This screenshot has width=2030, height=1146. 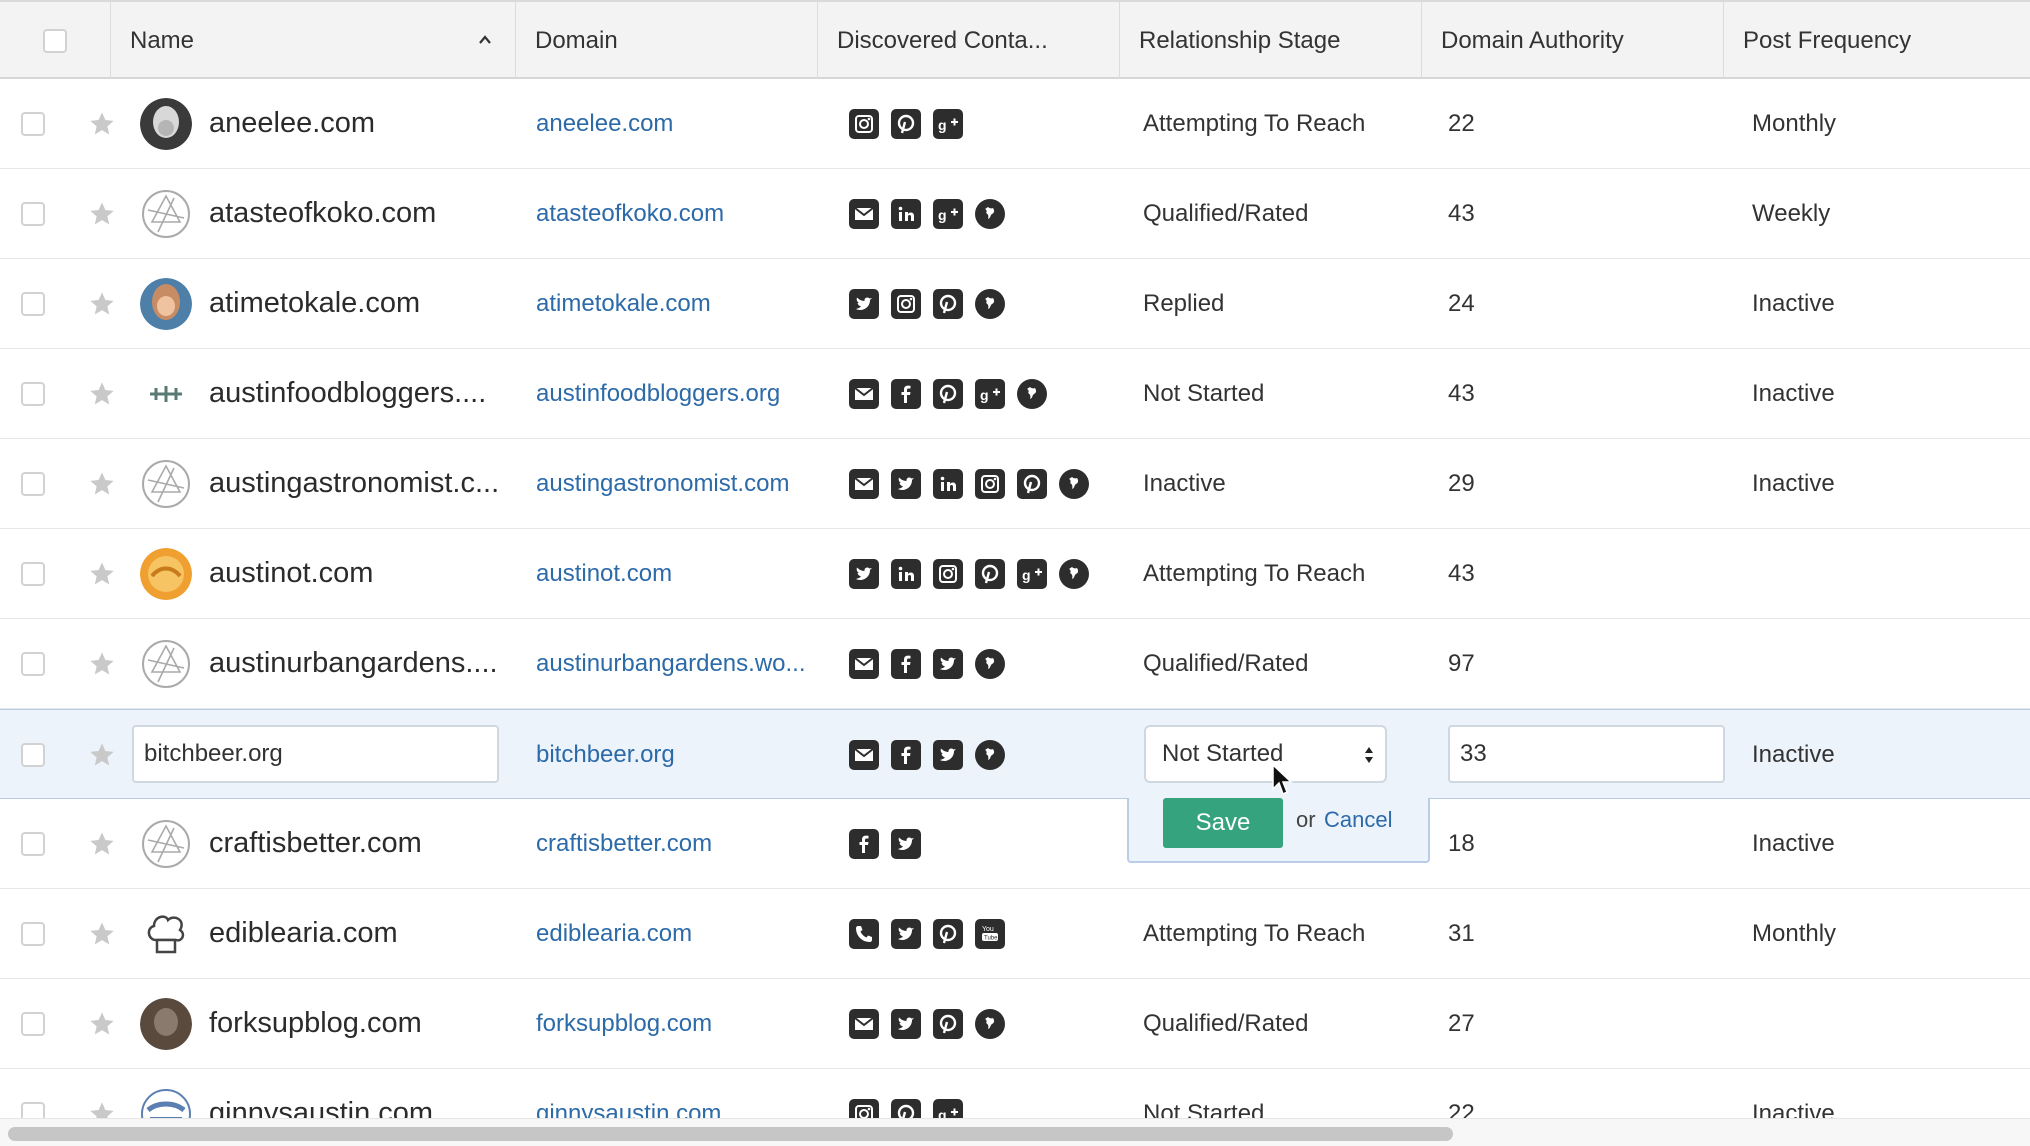 What do you see at coordinates (614, 934) in the screenshot?
I see `domain-link: ediblearia.com` at bounding box center [614, 934].